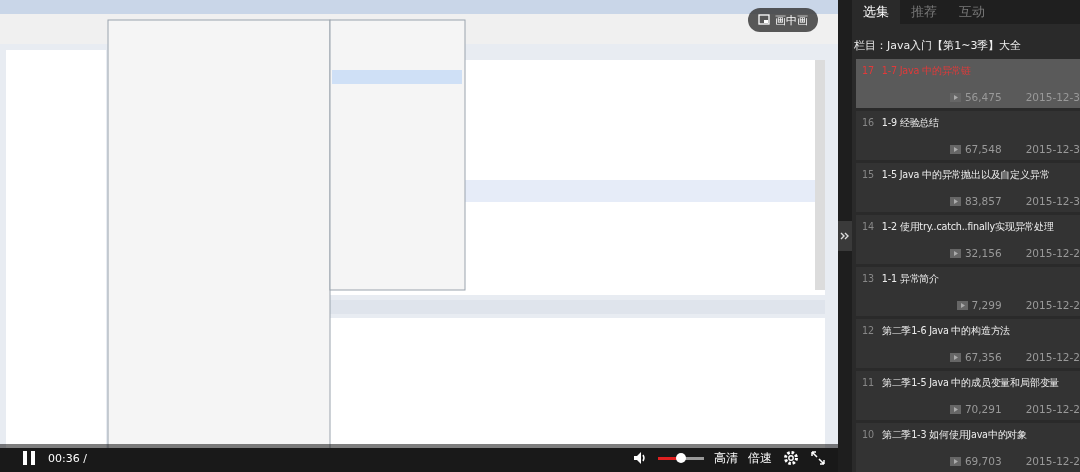  I want to click on episode-item: 14 1-2 使用try..catch..finally实现异常处理 32,156 2015-12-2, so click(968, 239).